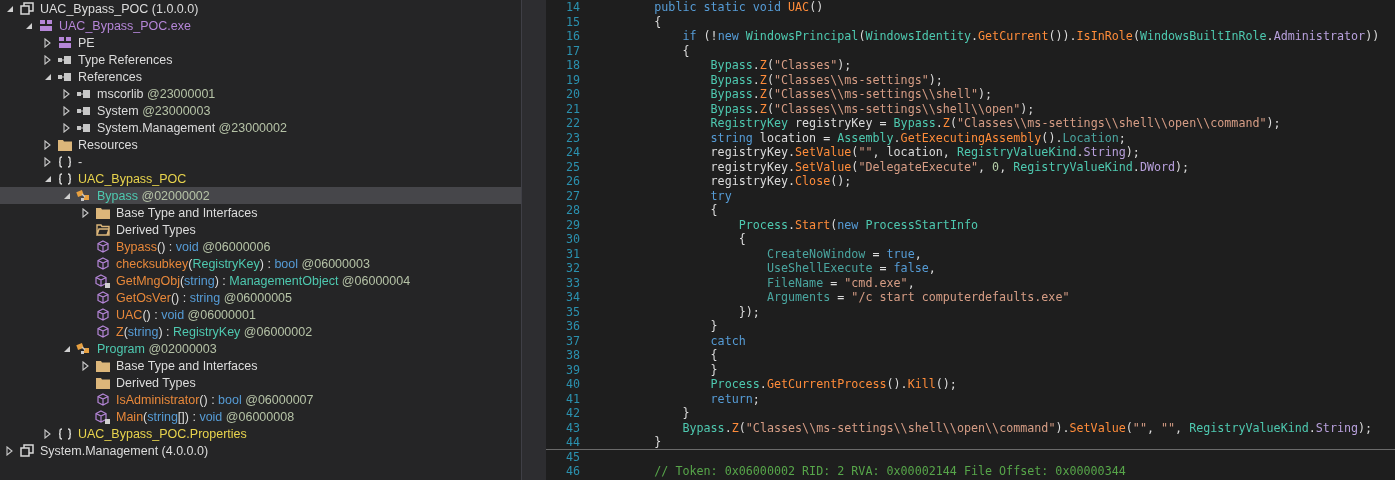 Image resolution: width=1395 pixels, height=480 pixels. What do you see at coordinates (780, 181) in the screenshot?
I see `code-line: registryKey.Close();` at bounding box center [780, 181].